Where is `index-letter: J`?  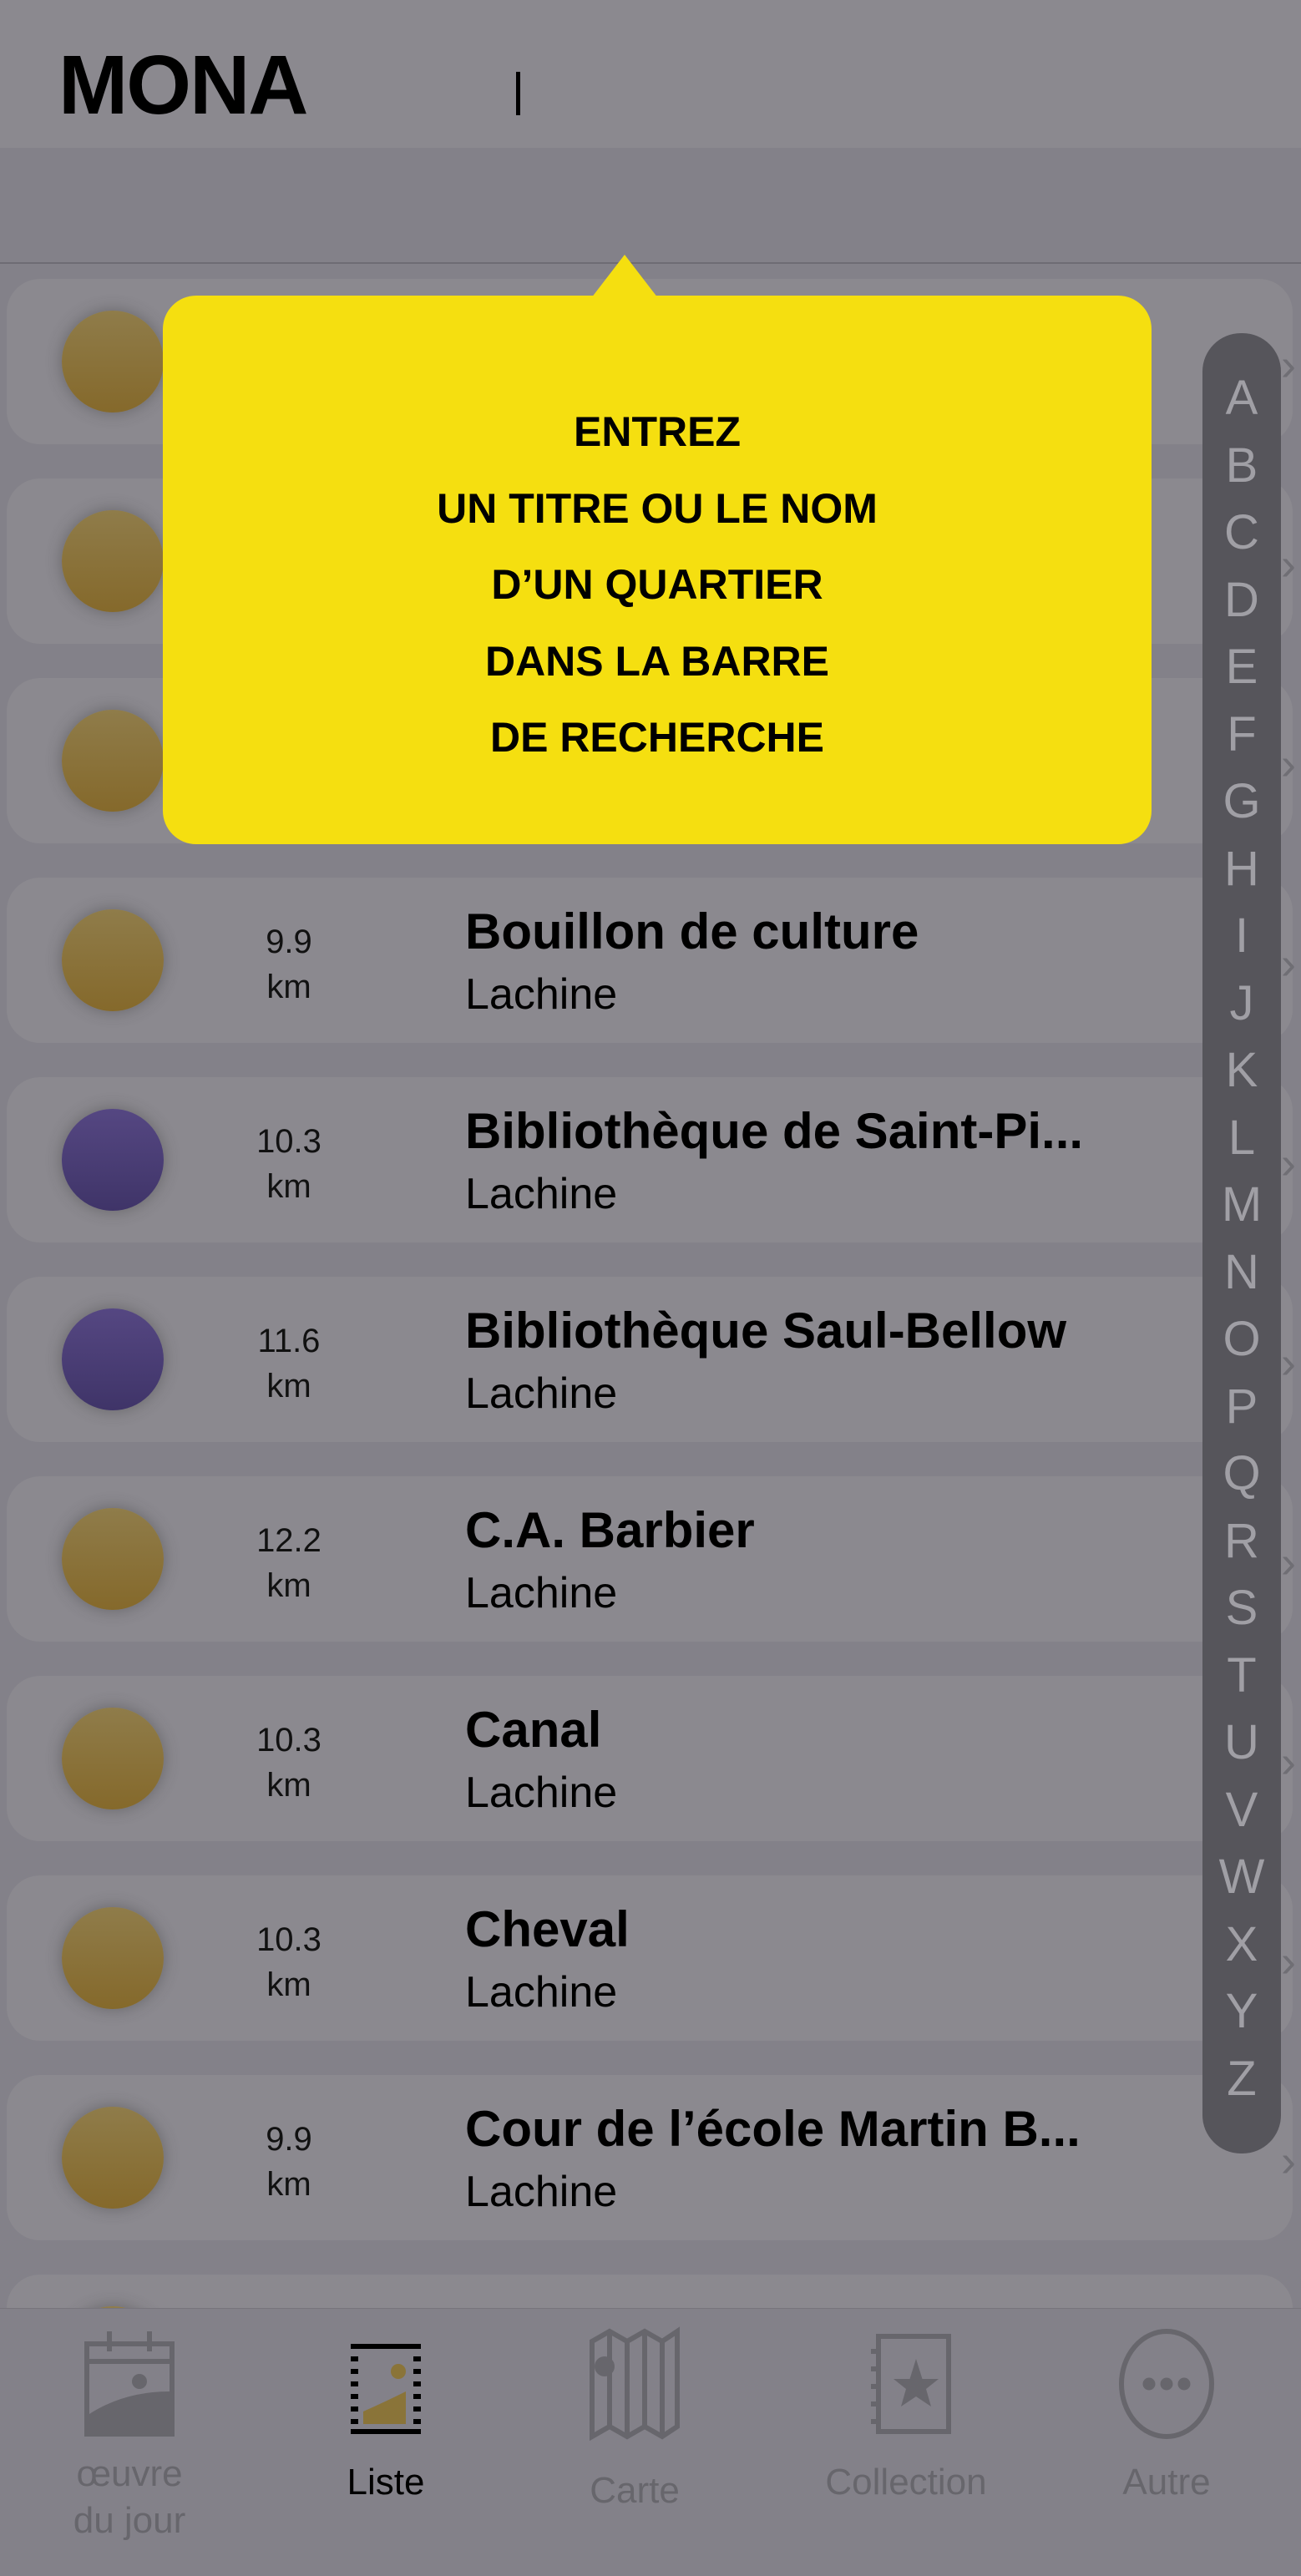
index-letter: J is located at coordinates (1242, 1004).